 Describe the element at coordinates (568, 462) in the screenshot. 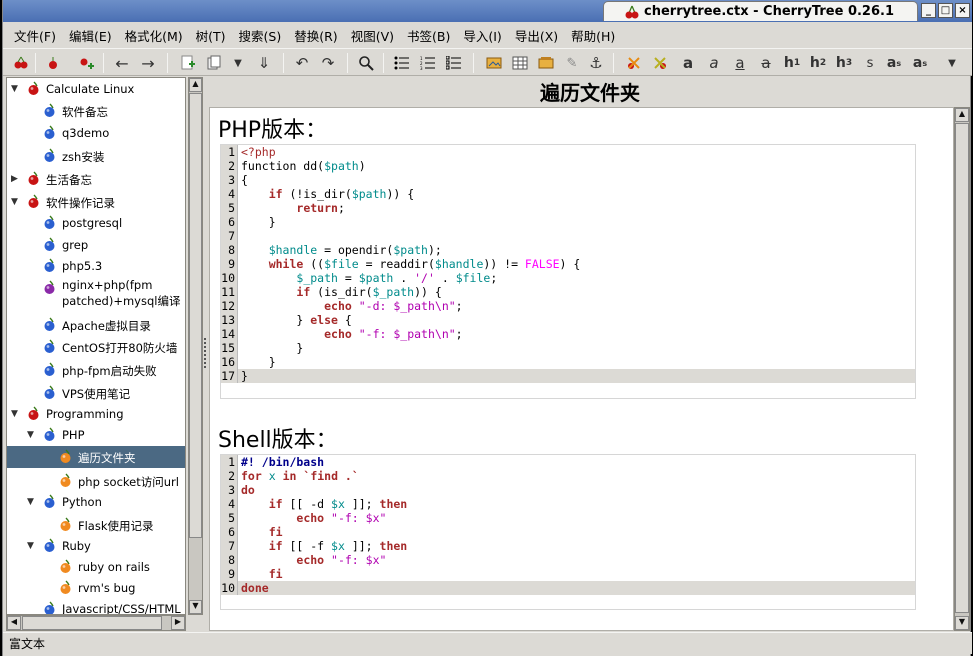

I see `code-line: 1 #! /bin/bash` at that location.